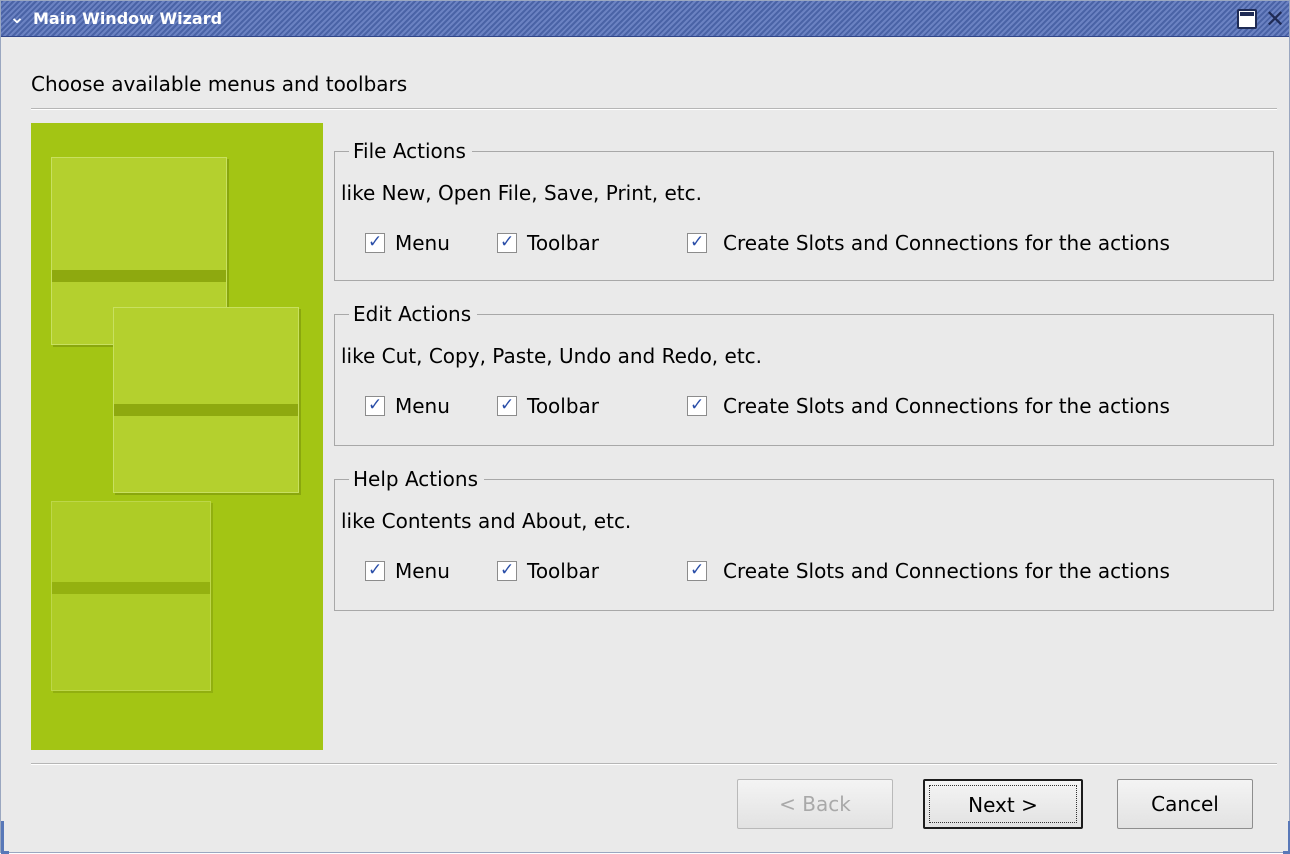 The height and width of the screenshot is (854, 1290). What do you see at coordinates (1003, 804) in the screenshot?
I see `next-button: Next >` at bounding box center [1003, 804].